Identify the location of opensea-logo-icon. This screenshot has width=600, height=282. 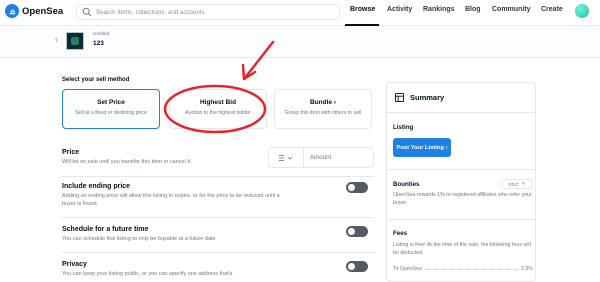
(12, 11).